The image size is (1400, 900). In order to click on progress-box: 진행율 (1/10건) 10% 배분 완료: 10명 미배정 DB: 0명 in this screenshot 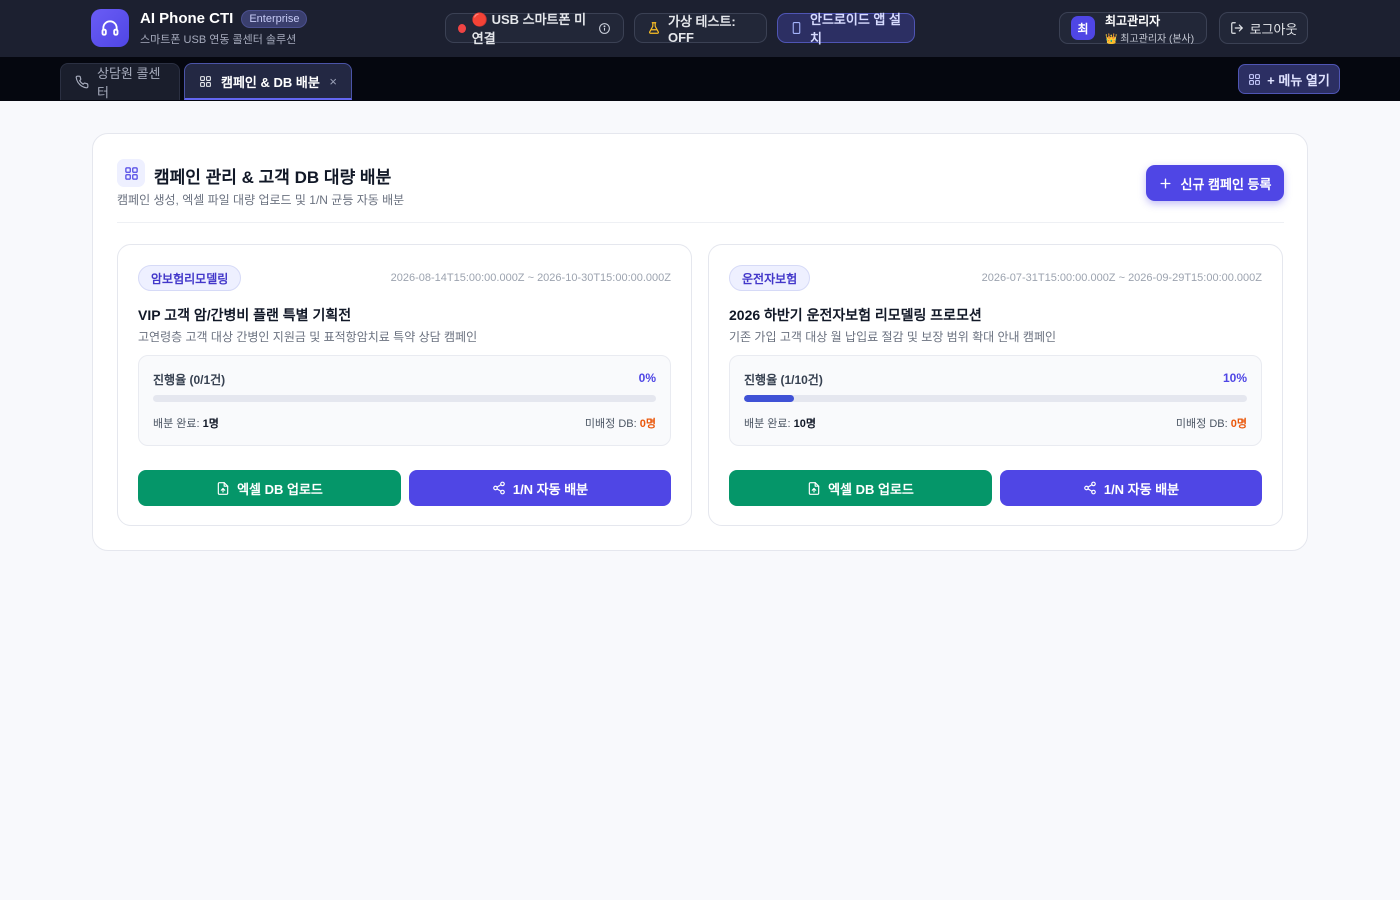, I will do `click(995, 400)`.